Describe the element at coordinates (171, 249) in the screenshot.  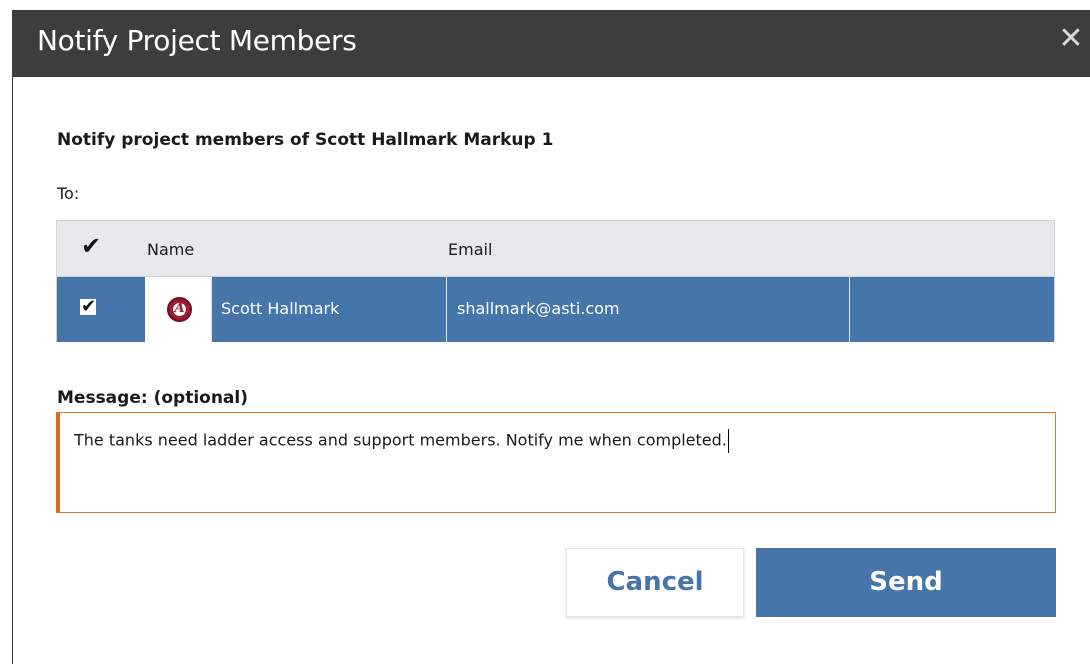
I see `column-header-name: Name` at that location.